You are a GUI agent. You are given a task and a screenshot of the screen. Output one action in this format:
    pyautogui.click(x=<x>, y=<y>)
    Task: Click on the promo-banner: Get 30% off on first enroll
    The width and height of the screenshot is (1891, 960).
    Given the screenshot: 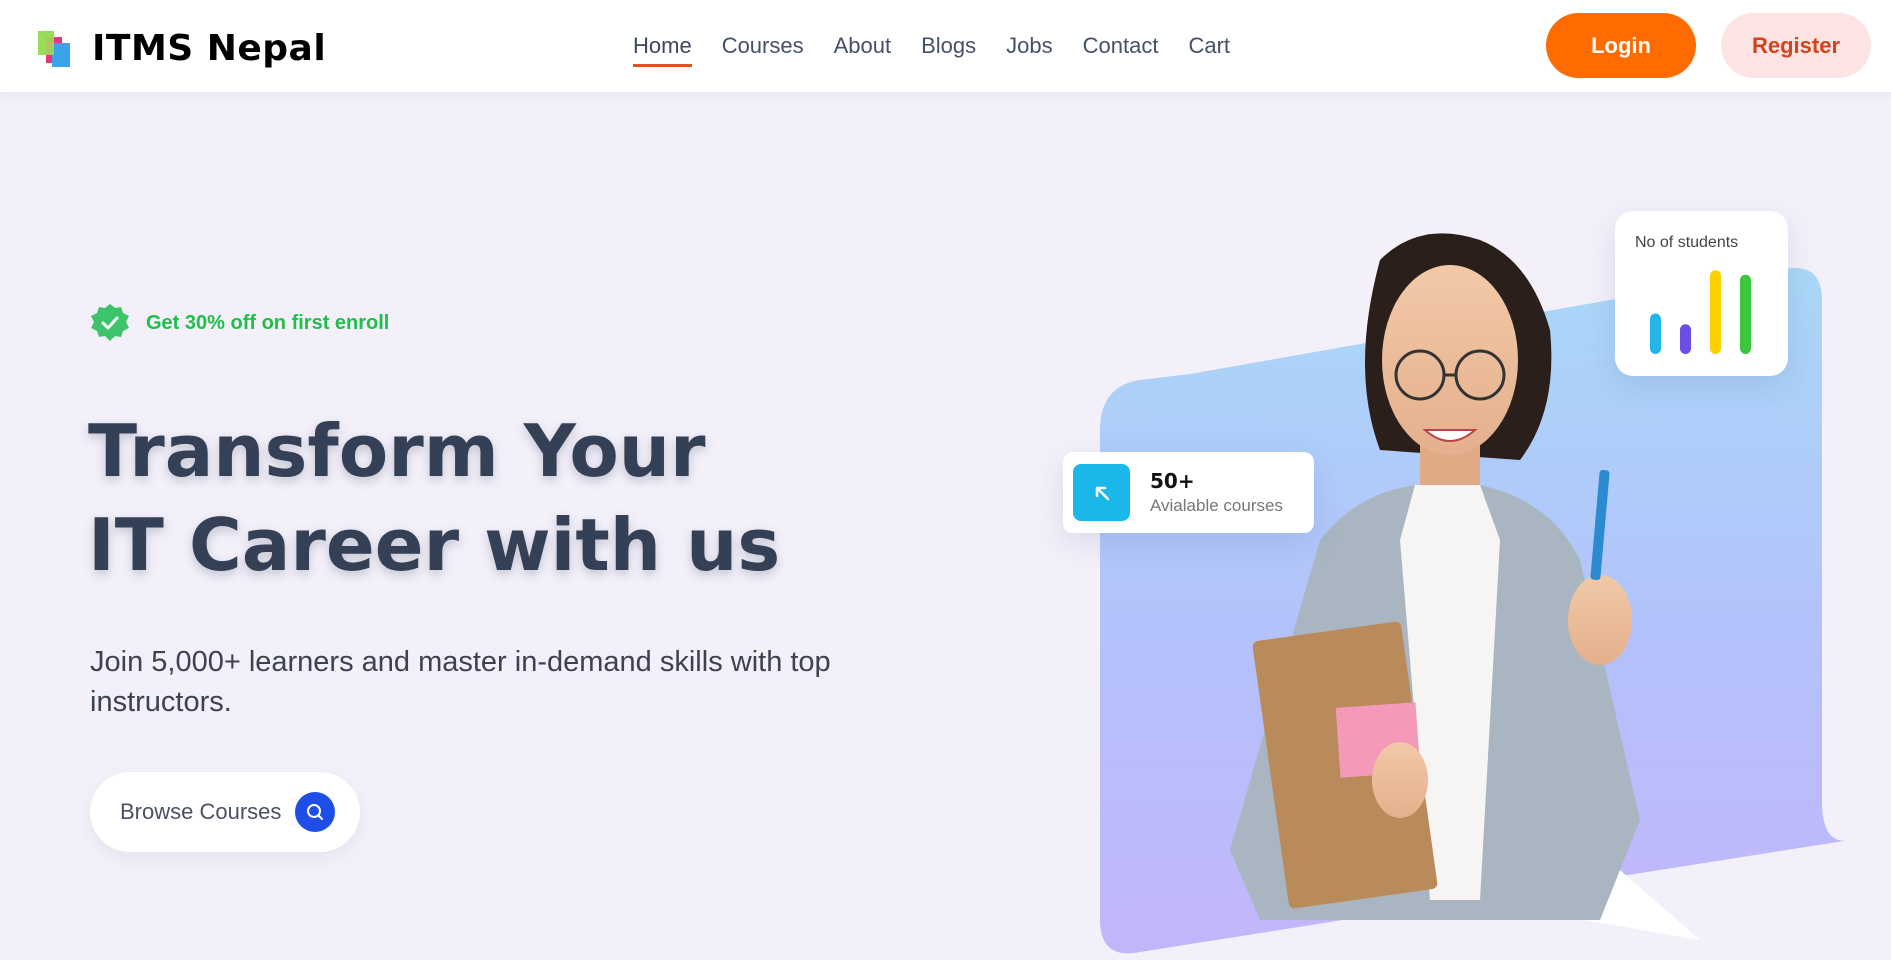 What is the action you would take?
    pyautogui.click(x=239, y=323)
    